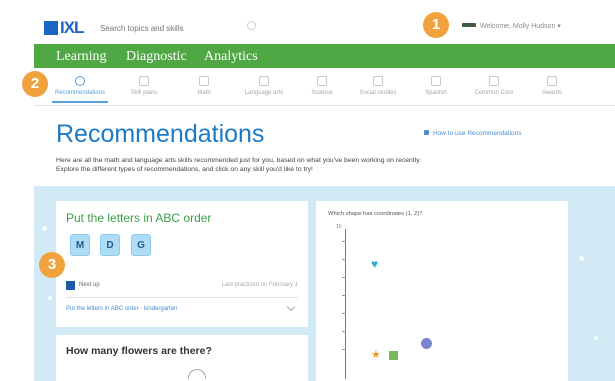 The image size is (615, 381). What do you see at coordinates (204, 93) in the screenshot?
I see `subtab-label: Math` at bounding box center [204, 93].